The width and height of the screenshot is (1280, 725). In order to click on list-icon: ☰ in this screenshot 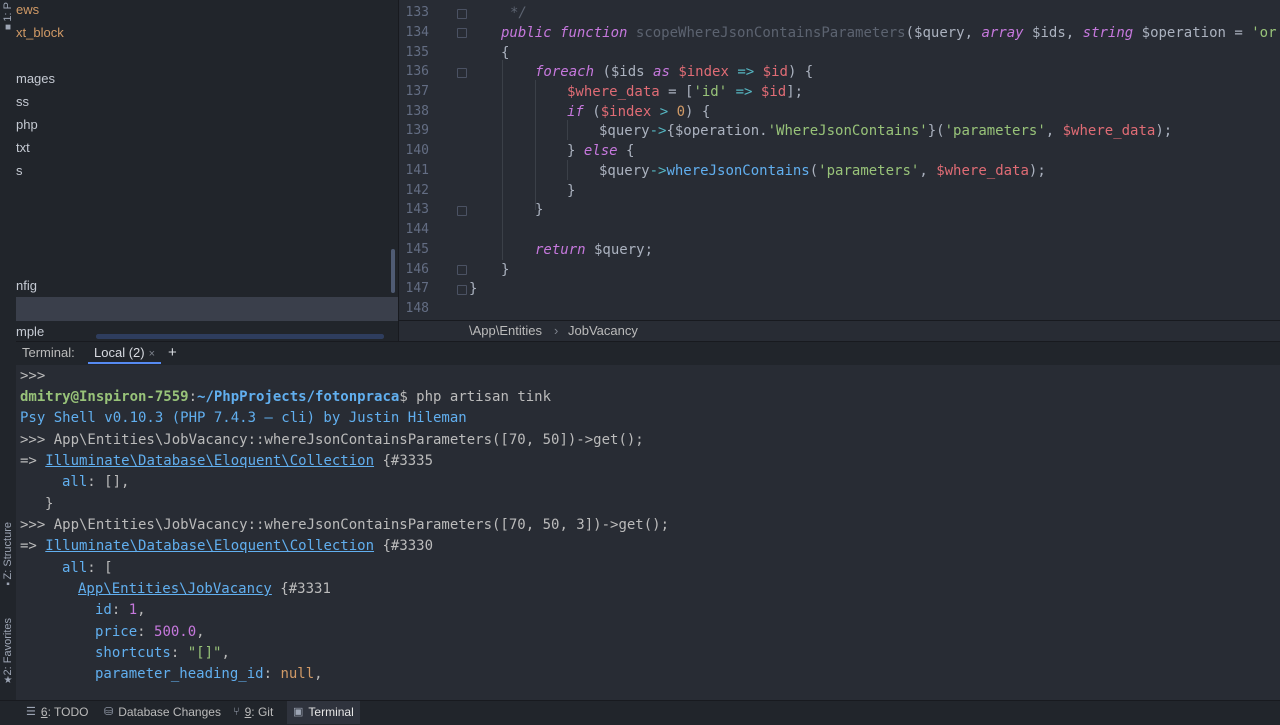, I will do `click(31, 712)`.